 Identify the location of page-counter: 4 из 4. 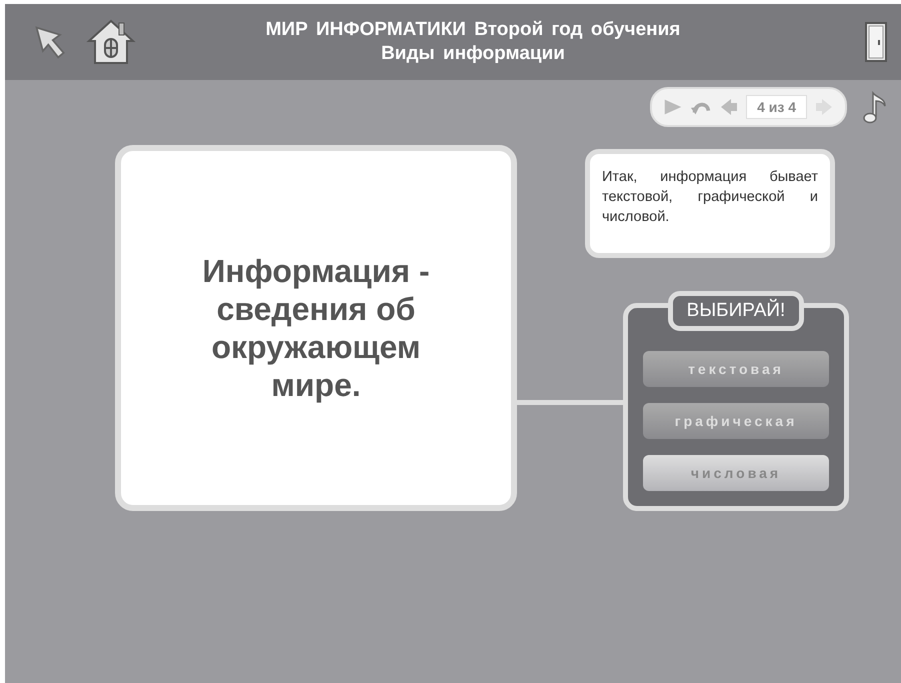
(776, 107).